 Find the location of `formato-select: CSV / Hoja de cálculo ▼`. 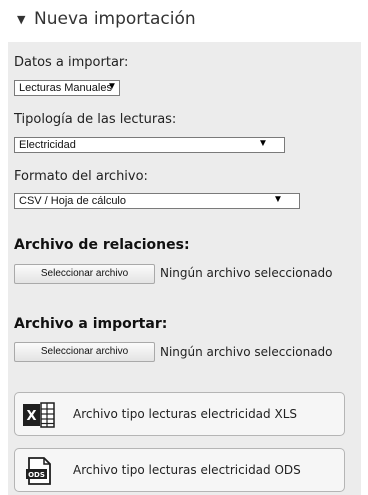

formato-select: CSV / Hoja de cálculo ▼ is located at coordinates (157, 201).